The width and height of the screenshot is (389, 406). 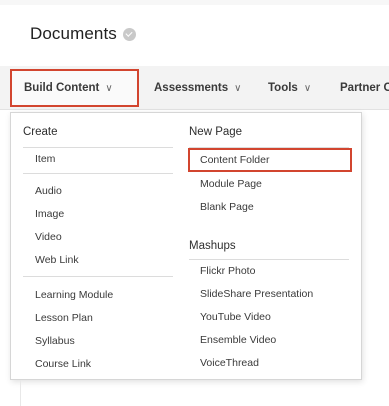 I want to click on menu-item-course-link: Course Link, so click(x=63, y=364).